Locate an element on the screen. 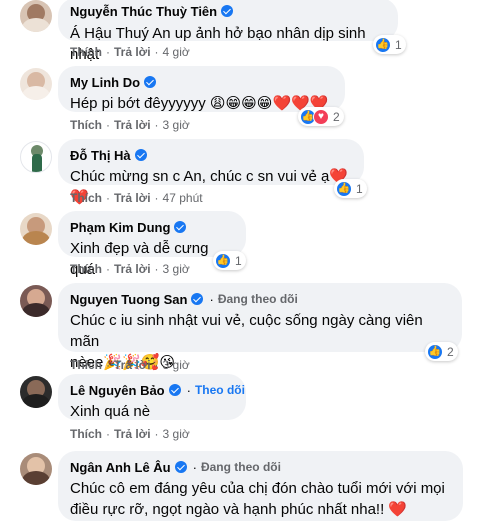  author-row: Phạm Kim Dung is located at coordinates (152, 227).